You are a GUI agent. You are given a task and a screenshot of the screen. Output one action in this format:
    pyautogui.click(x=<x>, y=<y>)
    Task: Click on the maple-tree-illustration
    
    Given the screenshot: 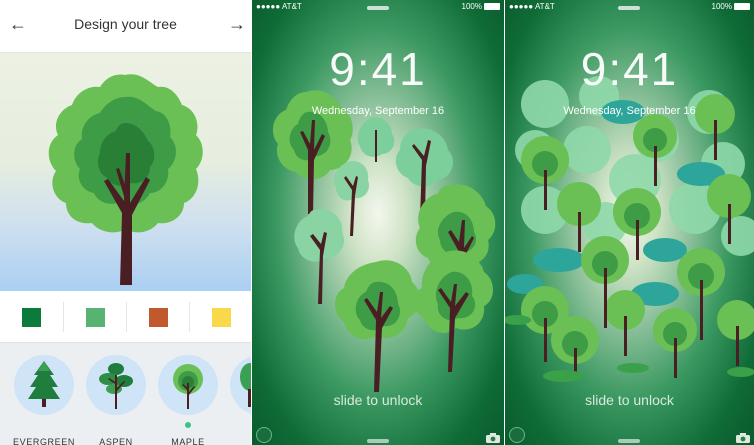 What is the action you would take?
    pyautogui.click(x=125, y=179)
    